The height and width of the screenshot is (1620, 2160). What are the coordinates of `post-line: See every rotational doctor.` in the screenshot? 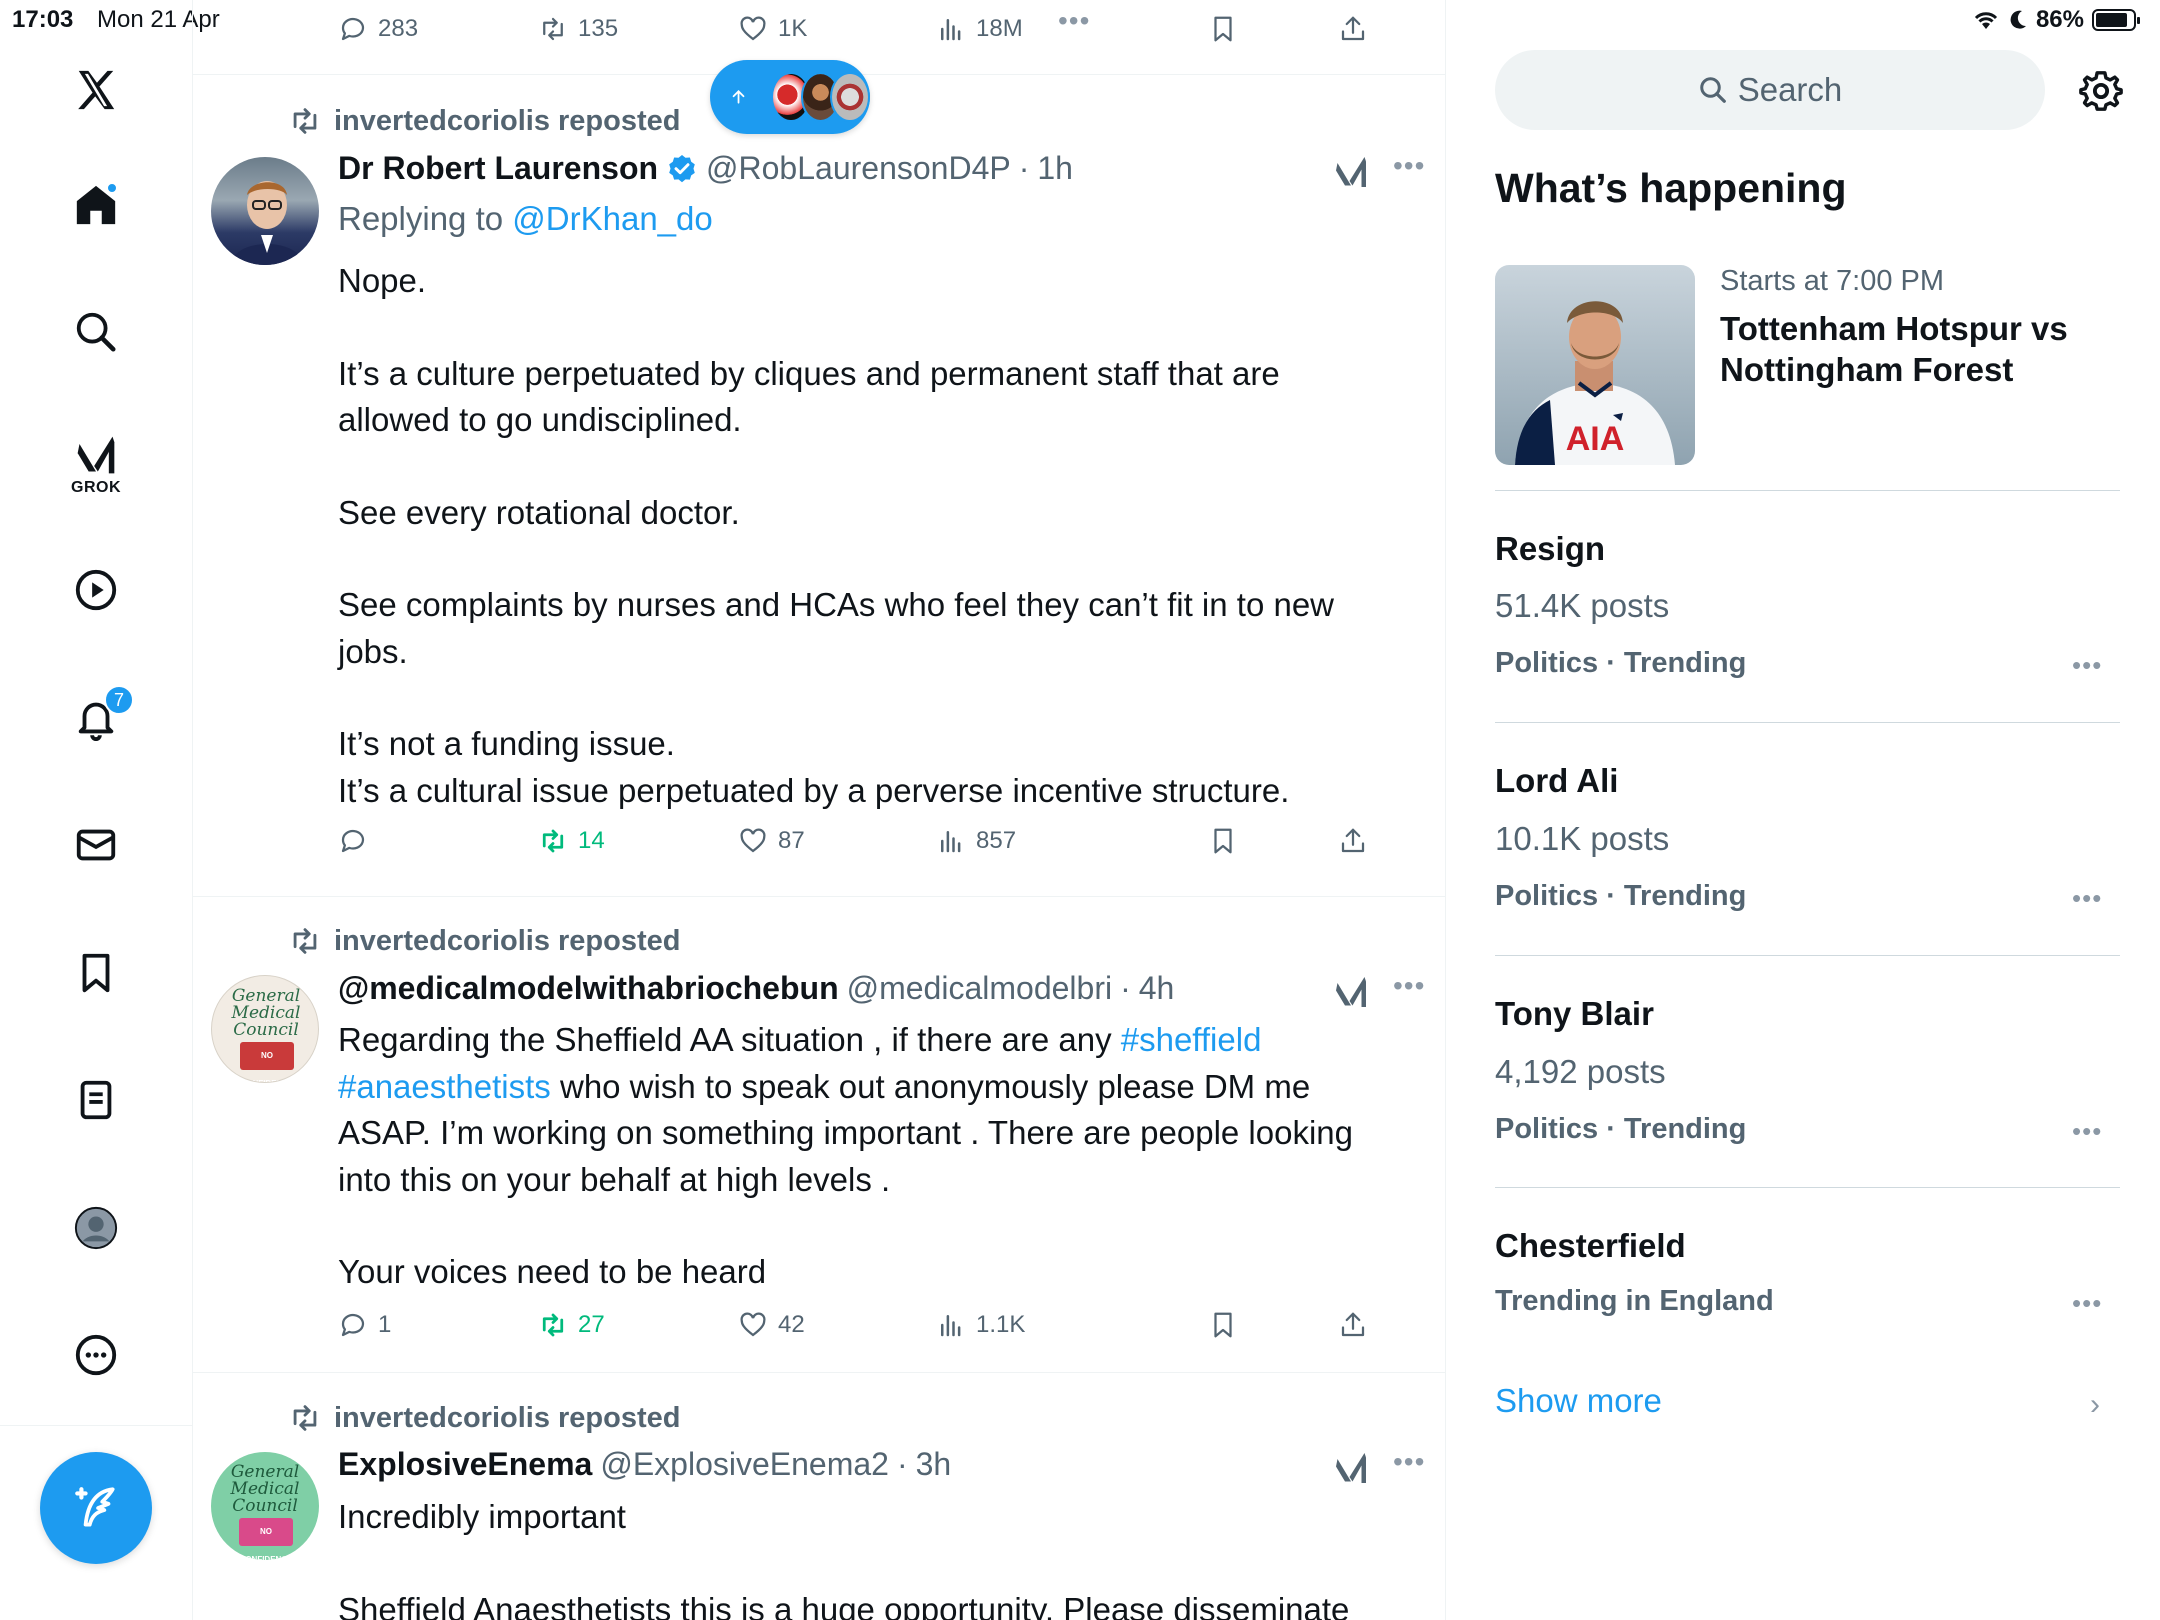 It's located at (539, 512).